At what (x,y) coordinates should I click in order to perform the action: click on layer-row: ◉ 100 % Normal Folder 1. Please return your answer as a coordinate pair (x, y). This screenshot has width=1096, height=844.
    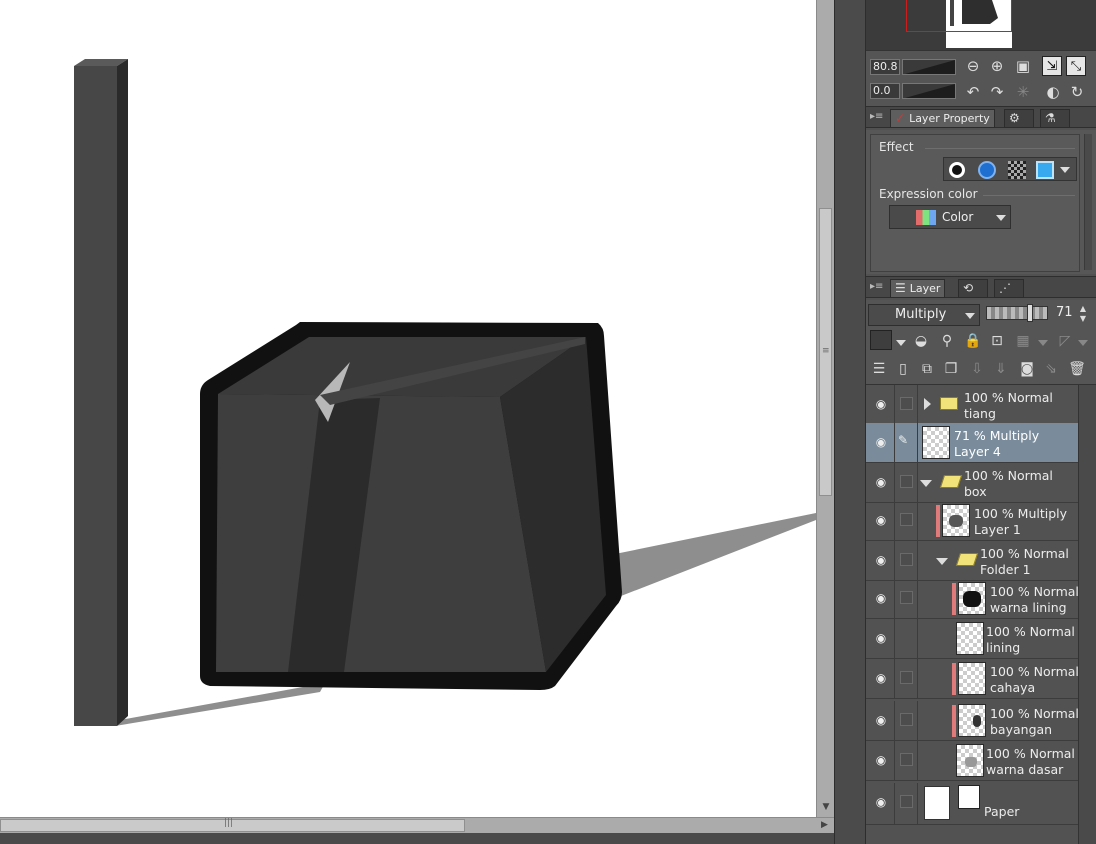
    Looking at the image, I should click on (972, 561).